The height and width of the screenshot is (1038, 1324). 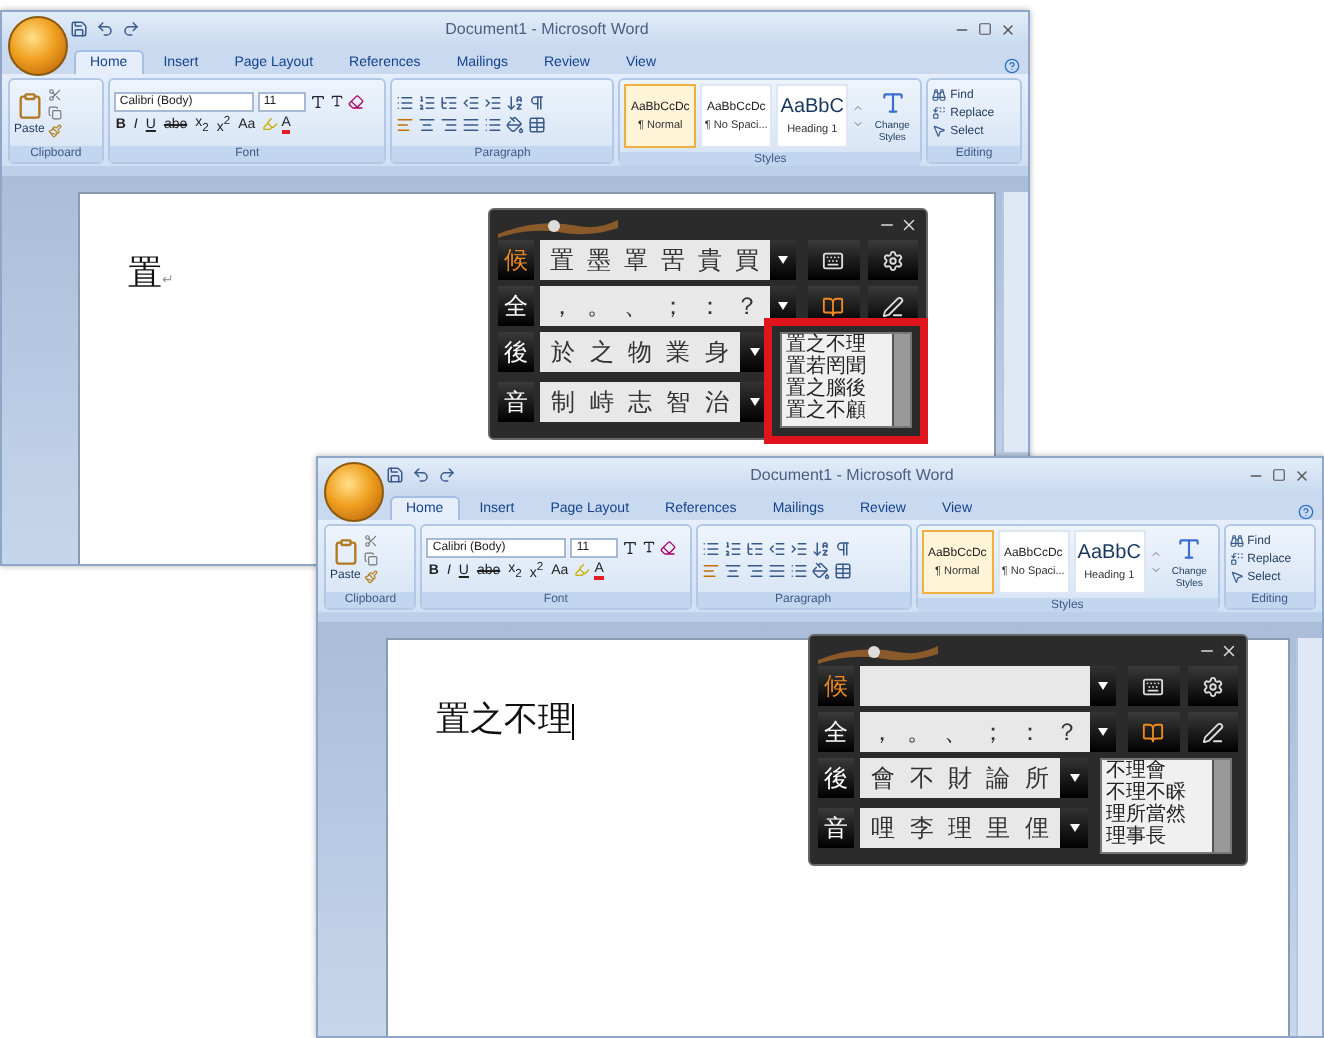 What do you see at coordinates (716, 352) in the screenshot?
I see `candidate-character: 身` at bounding box center [716, 352].